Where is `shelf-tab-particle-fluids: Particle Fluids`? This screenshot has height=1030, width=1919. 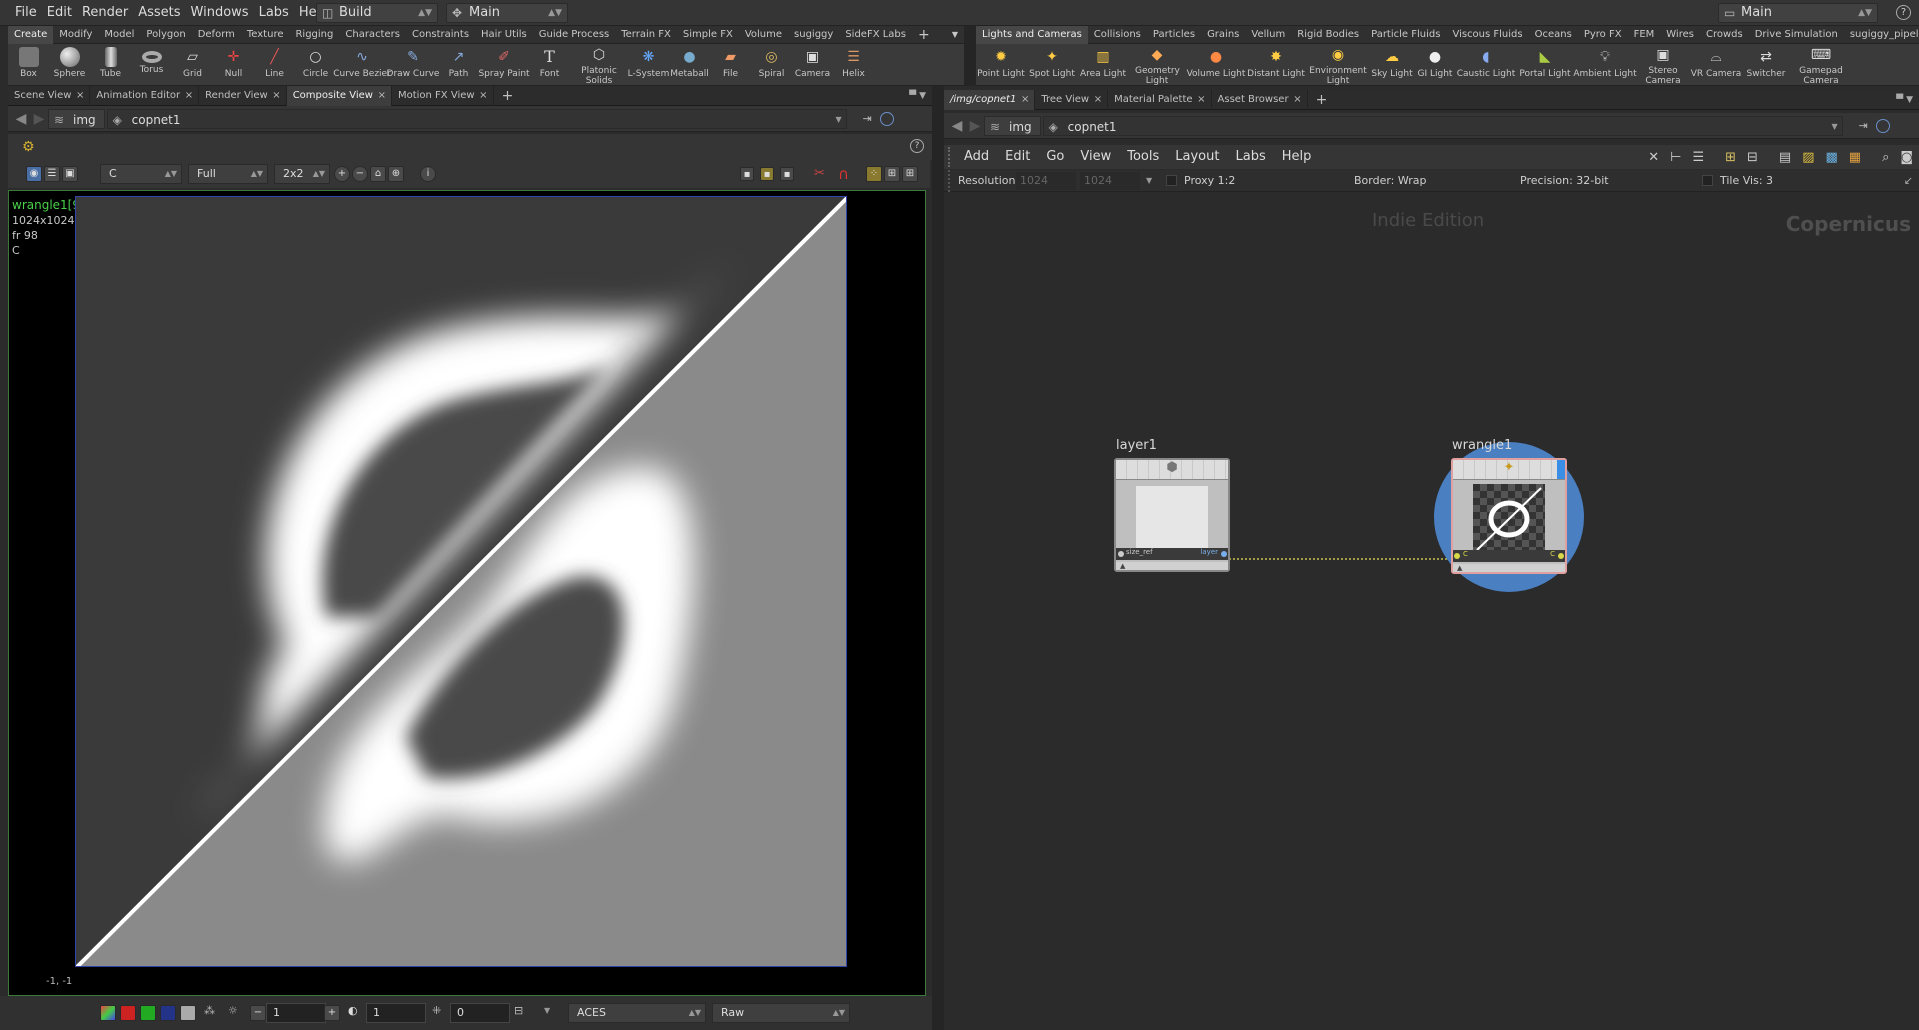 shelf-tab-particle-fluids: Particle Fluids is located at coordinates (1405, 35).